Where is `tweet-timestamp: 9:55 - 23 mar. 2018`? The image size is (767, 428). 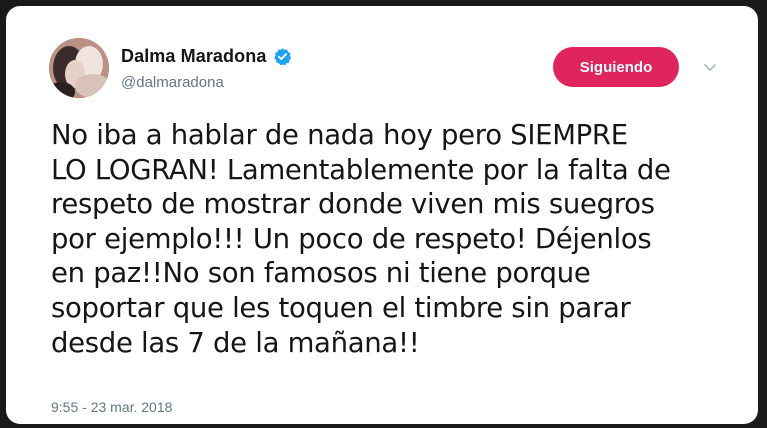 tweet-timestamp: 9:55 - 23 mar. 2018 is located at coordinates (111, 407).